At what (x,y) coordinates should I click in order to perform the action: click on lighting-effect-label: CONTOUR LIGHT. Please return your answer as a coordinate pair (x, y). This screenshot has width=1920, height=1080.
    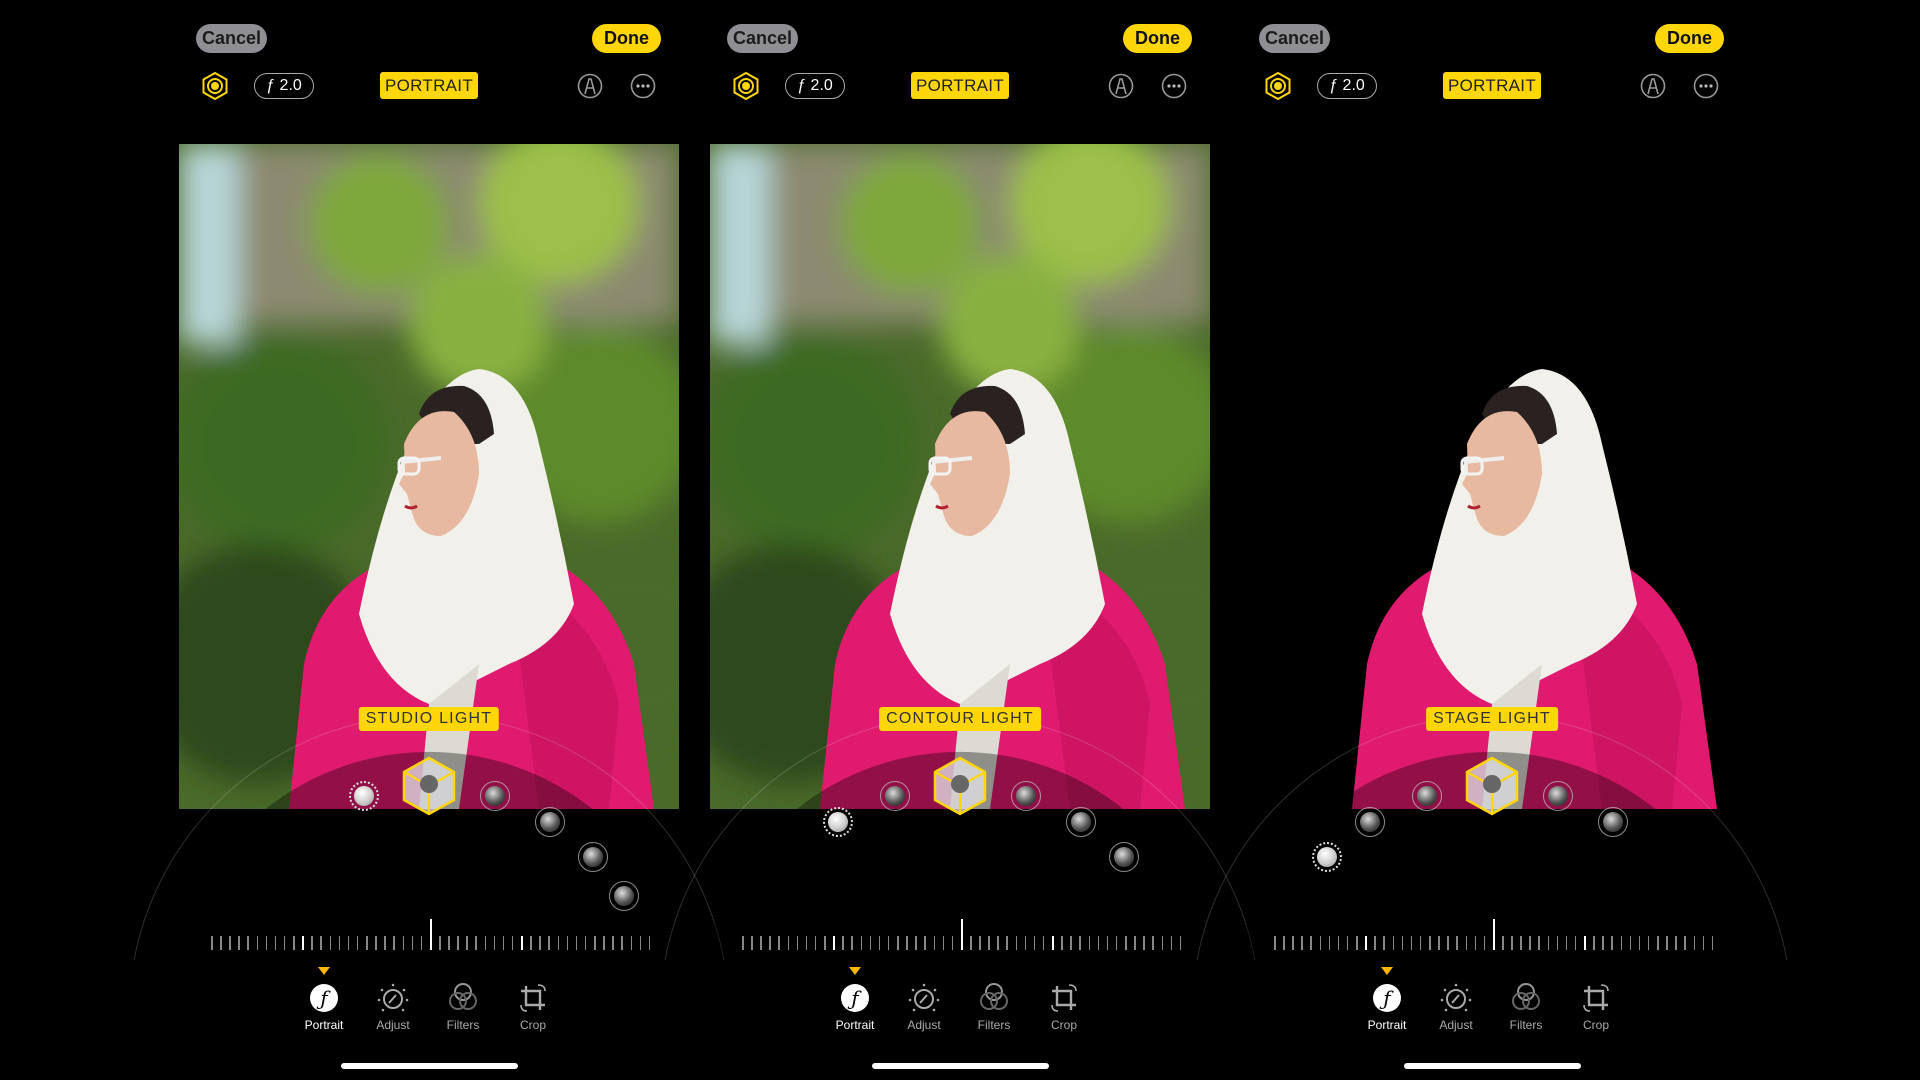
    Looking at the image, I should click on (960, 719).